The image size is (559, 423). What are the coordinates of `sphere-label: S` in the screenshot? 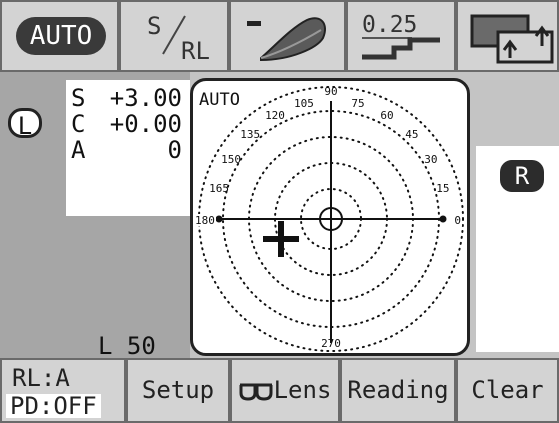 It's located at (78, 98).